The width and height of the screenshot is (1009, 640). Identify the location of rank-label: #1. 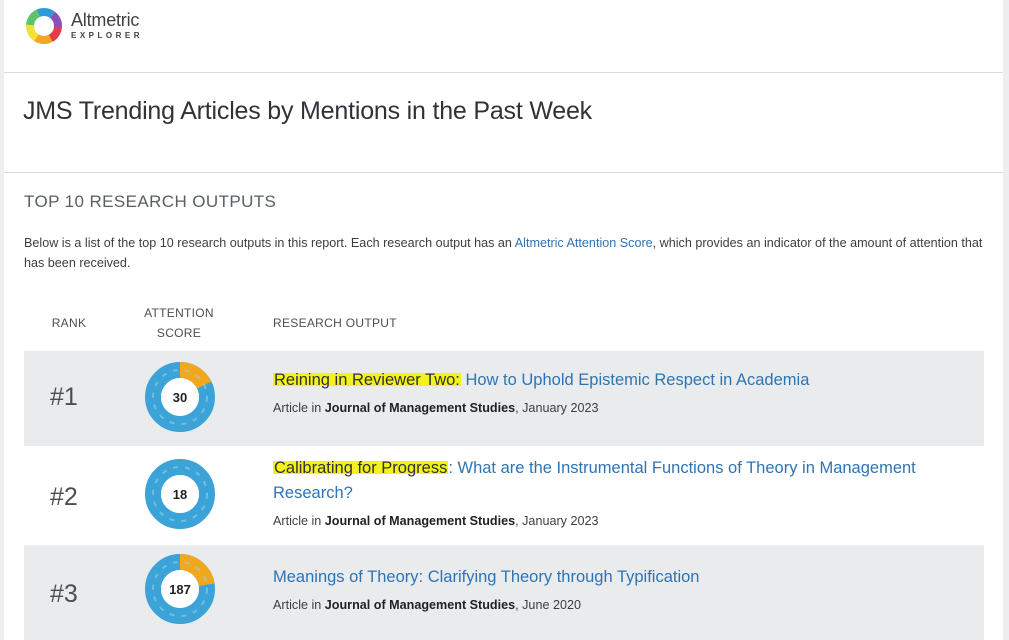
(64, 397).